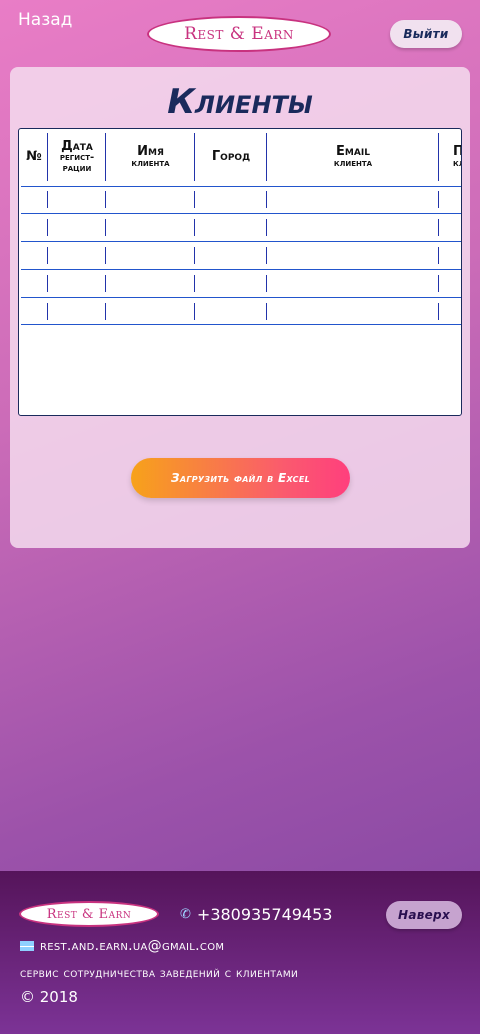 Image resolution: width=480 pixels, height=1034 pixels. Describe the element at coordinates (457, 152) in the screenshot. I see `column-header-label: Паро` at that location.